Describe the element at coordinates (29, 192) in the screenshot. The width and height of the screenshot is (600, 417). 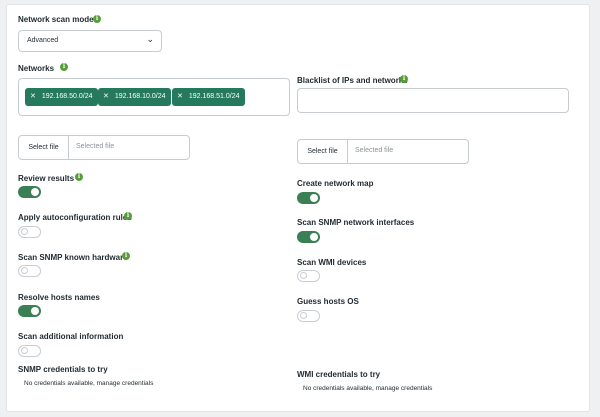
I see `review-results-toggle` at that location.